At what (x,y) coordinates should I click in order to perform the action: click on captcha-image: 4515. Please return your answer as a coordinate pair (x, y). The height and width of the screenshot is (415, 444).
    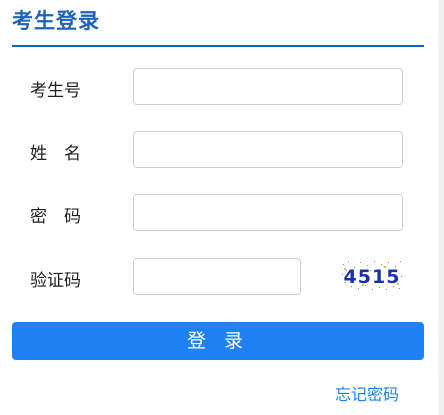
    Looking at the image, I should click on (372, 275).